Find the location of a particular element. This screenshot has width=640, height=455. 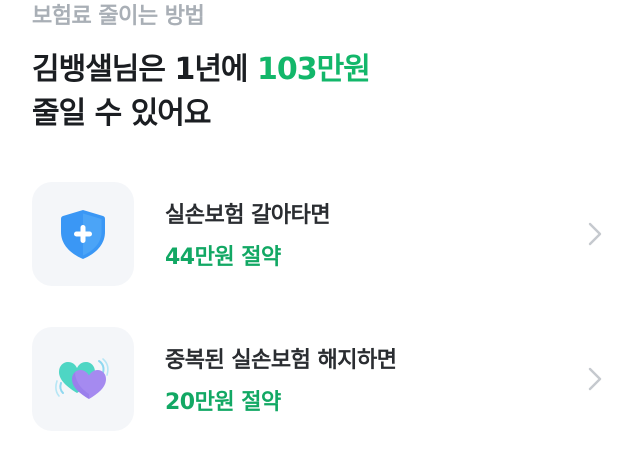

two-hearts-icon is located at coordinates (82, 378).